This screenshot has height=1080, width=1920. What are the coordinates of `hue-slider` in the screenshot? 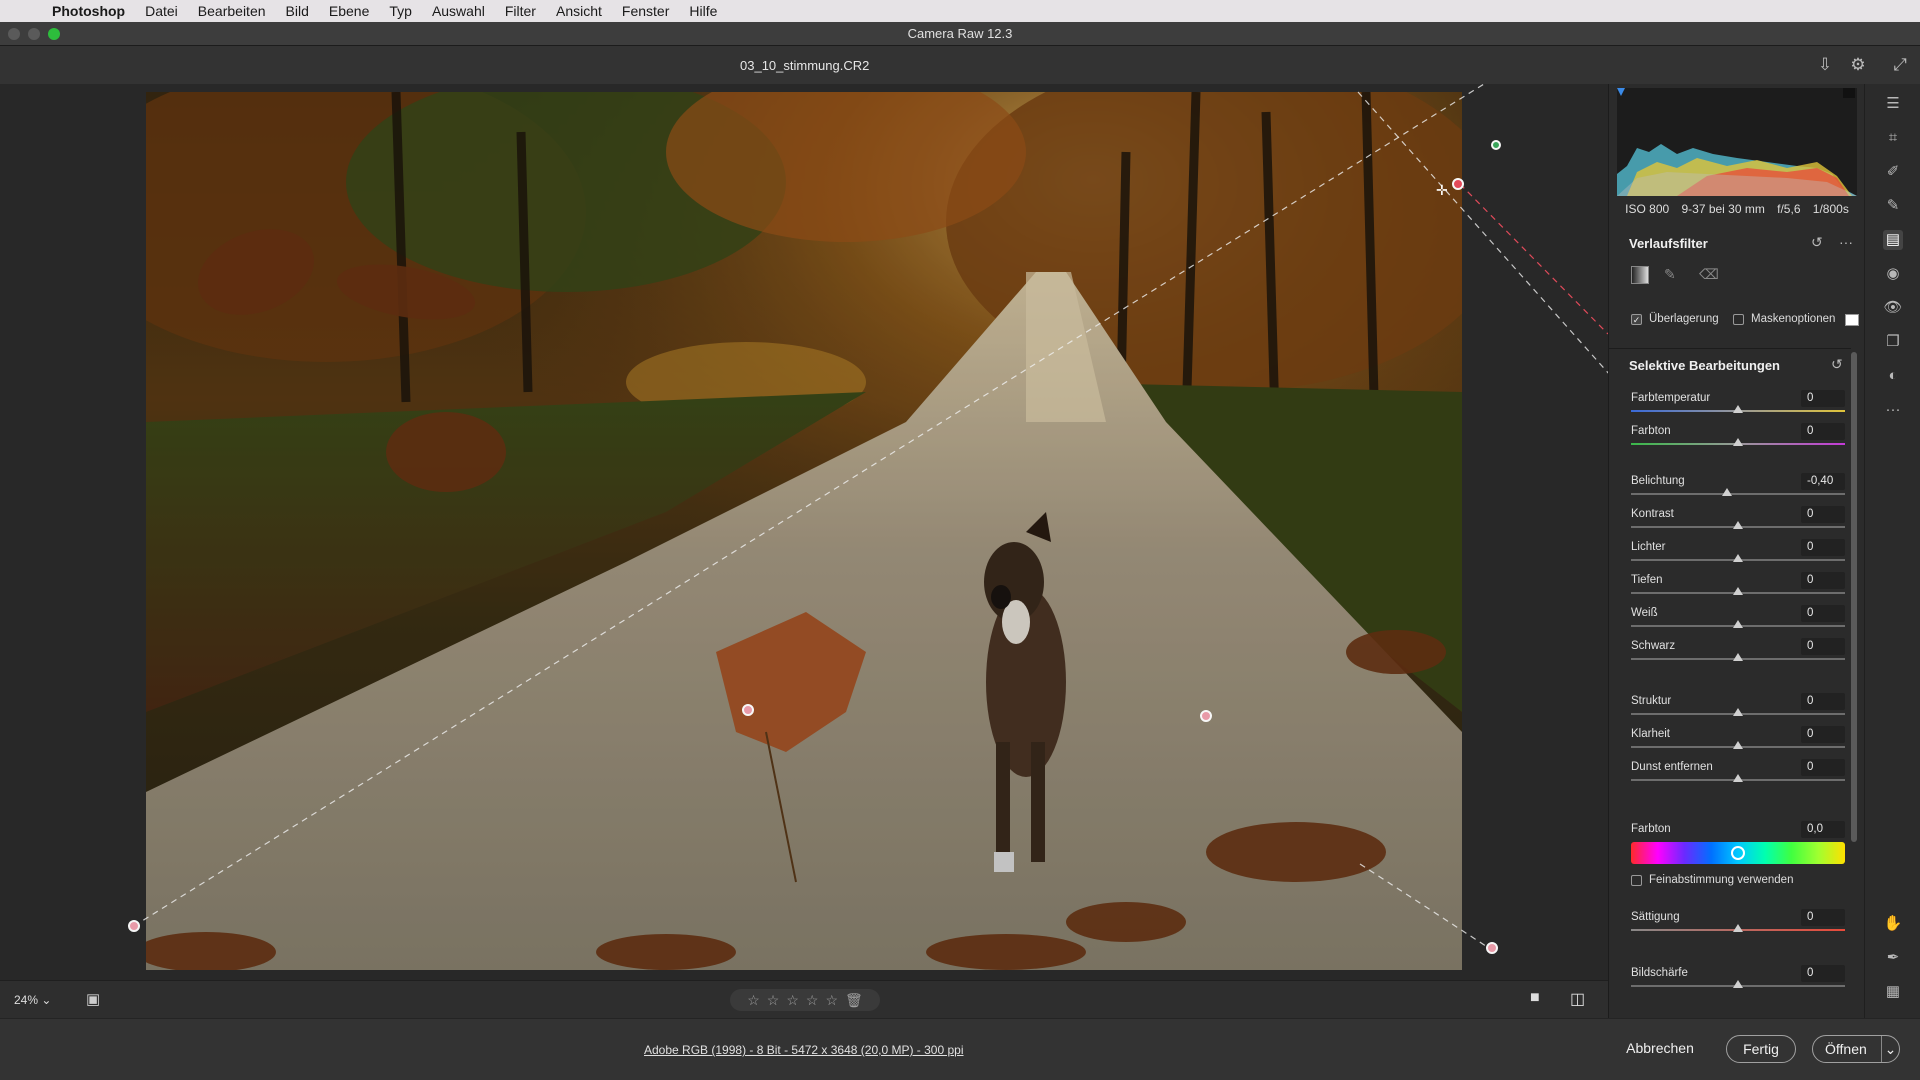 It's located at (1738, 853).